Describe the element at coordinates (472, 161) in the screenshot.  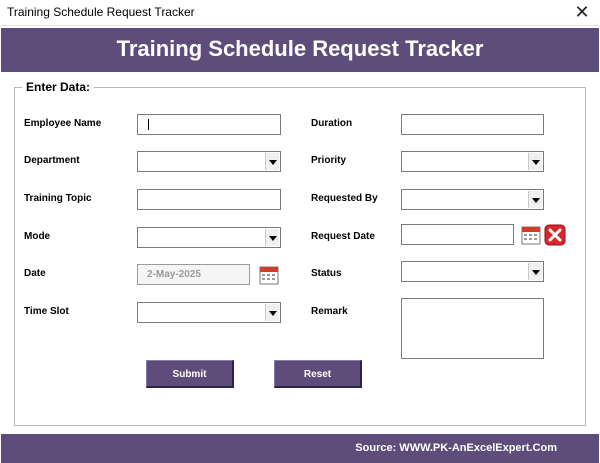
I see `priority-dropdown` at that location.